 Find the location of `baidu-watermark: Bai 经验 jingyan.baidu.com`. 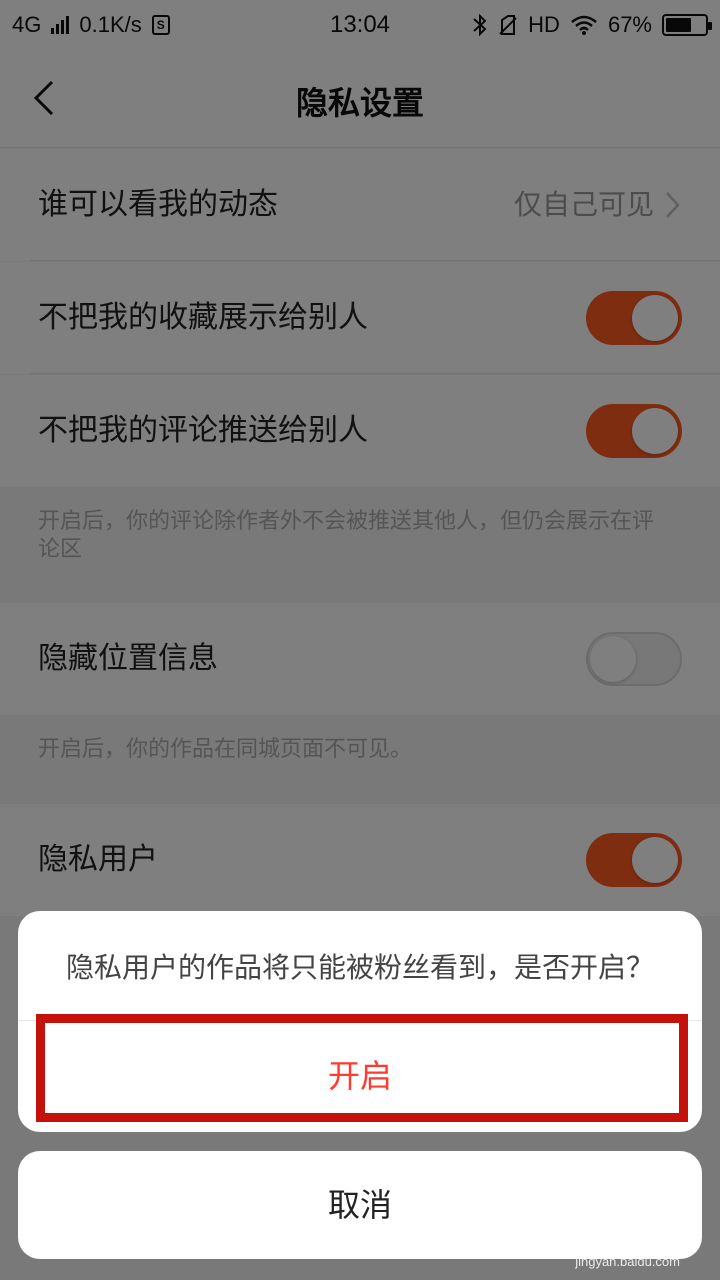

baidu-watermark: Bai 经验 jingyan.baidu.com is located at coordinates (619, 1240).